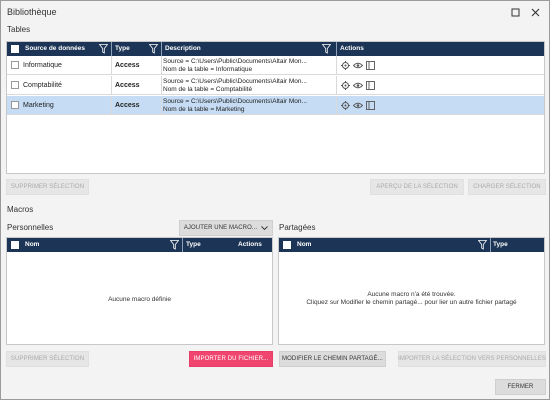 Image resolution: width=550 pixels, height=400 pixels. What do you see at coordinates (38, 105) in the screenshot?
I see `row-source: Marketing` at bounding box center [38, 105].